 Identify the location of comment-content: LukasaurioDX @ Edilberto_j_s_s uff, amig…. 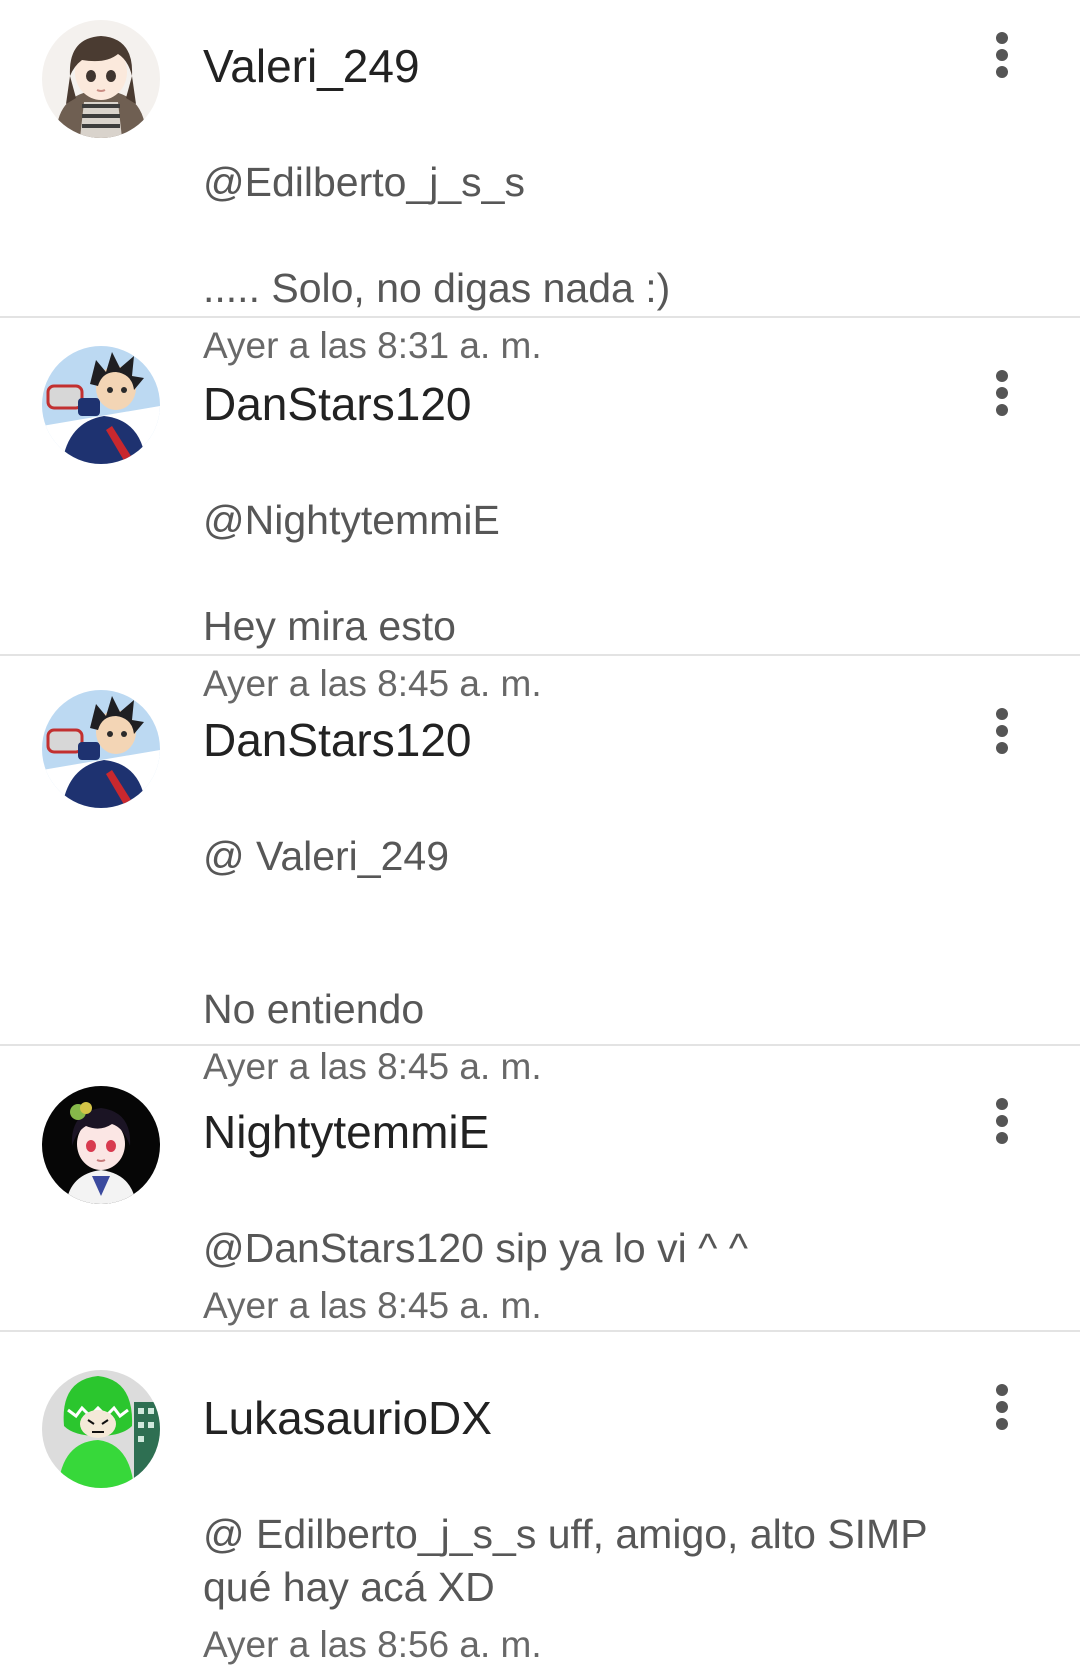
(591, 1529).